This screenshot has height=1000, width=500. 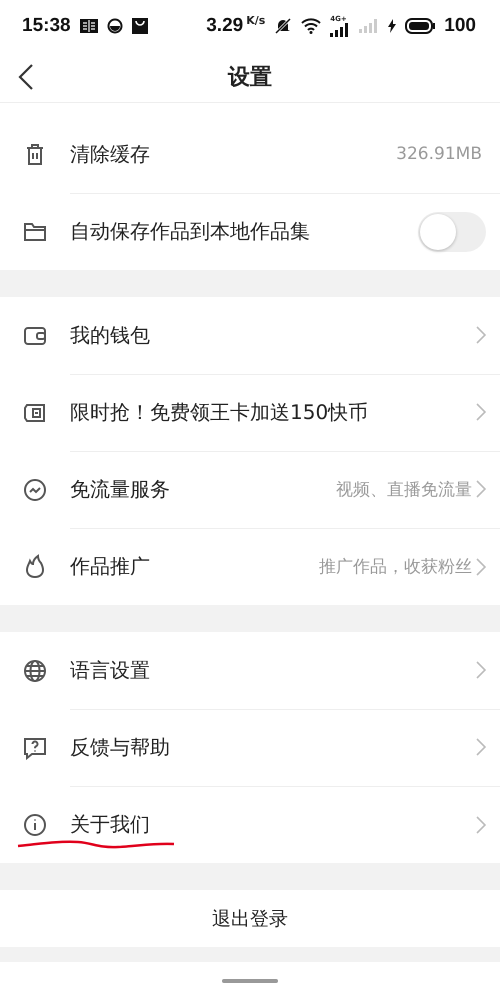 What do you see at coordinates (35, 489) in the screenshot?
I see `chart-circle-icon` at bounding box center [35, 489].